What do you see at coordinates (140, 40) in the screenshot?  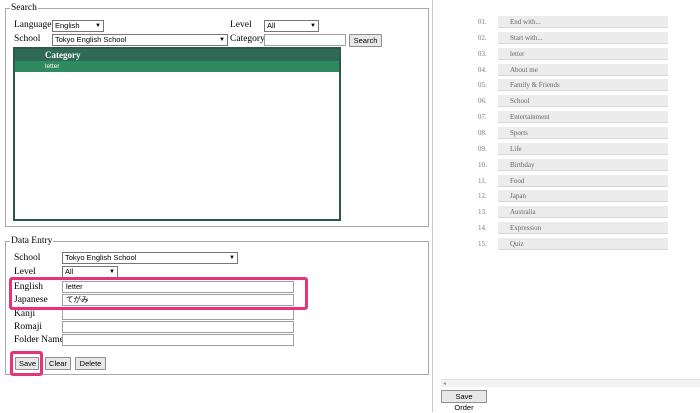 I see `search-school-select: Tokyo English School ▼` at bounding box center [140, 40].